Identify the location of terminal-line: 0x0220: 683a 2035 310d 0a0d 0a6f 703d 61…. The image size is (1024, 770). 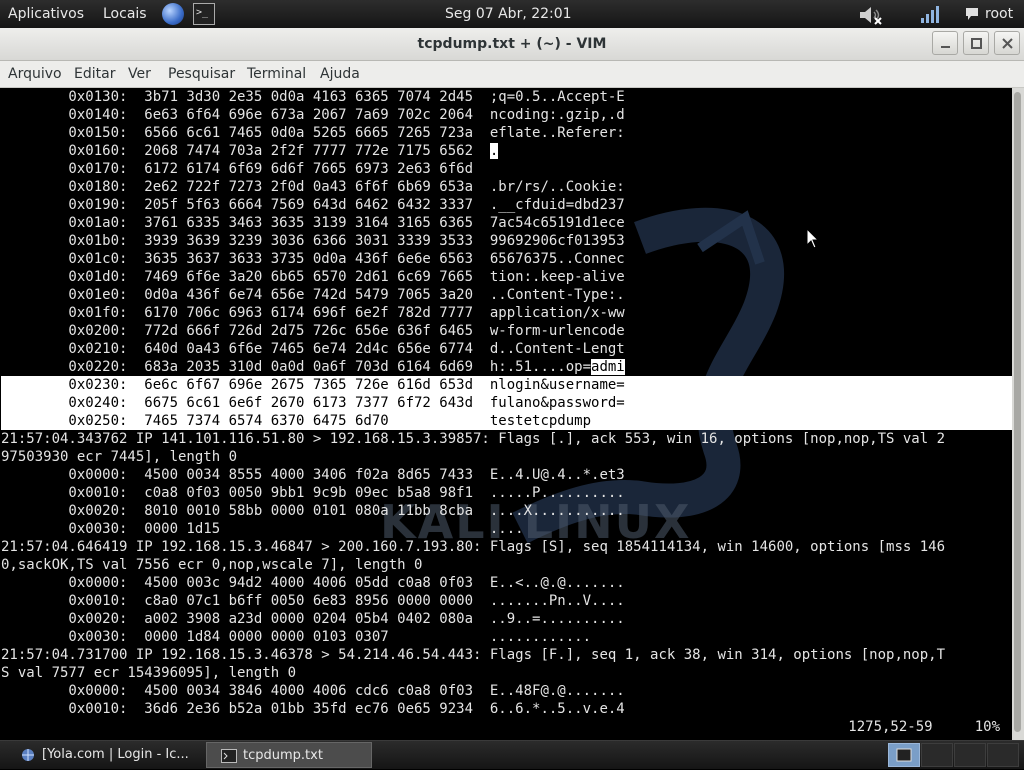
(506, 367).